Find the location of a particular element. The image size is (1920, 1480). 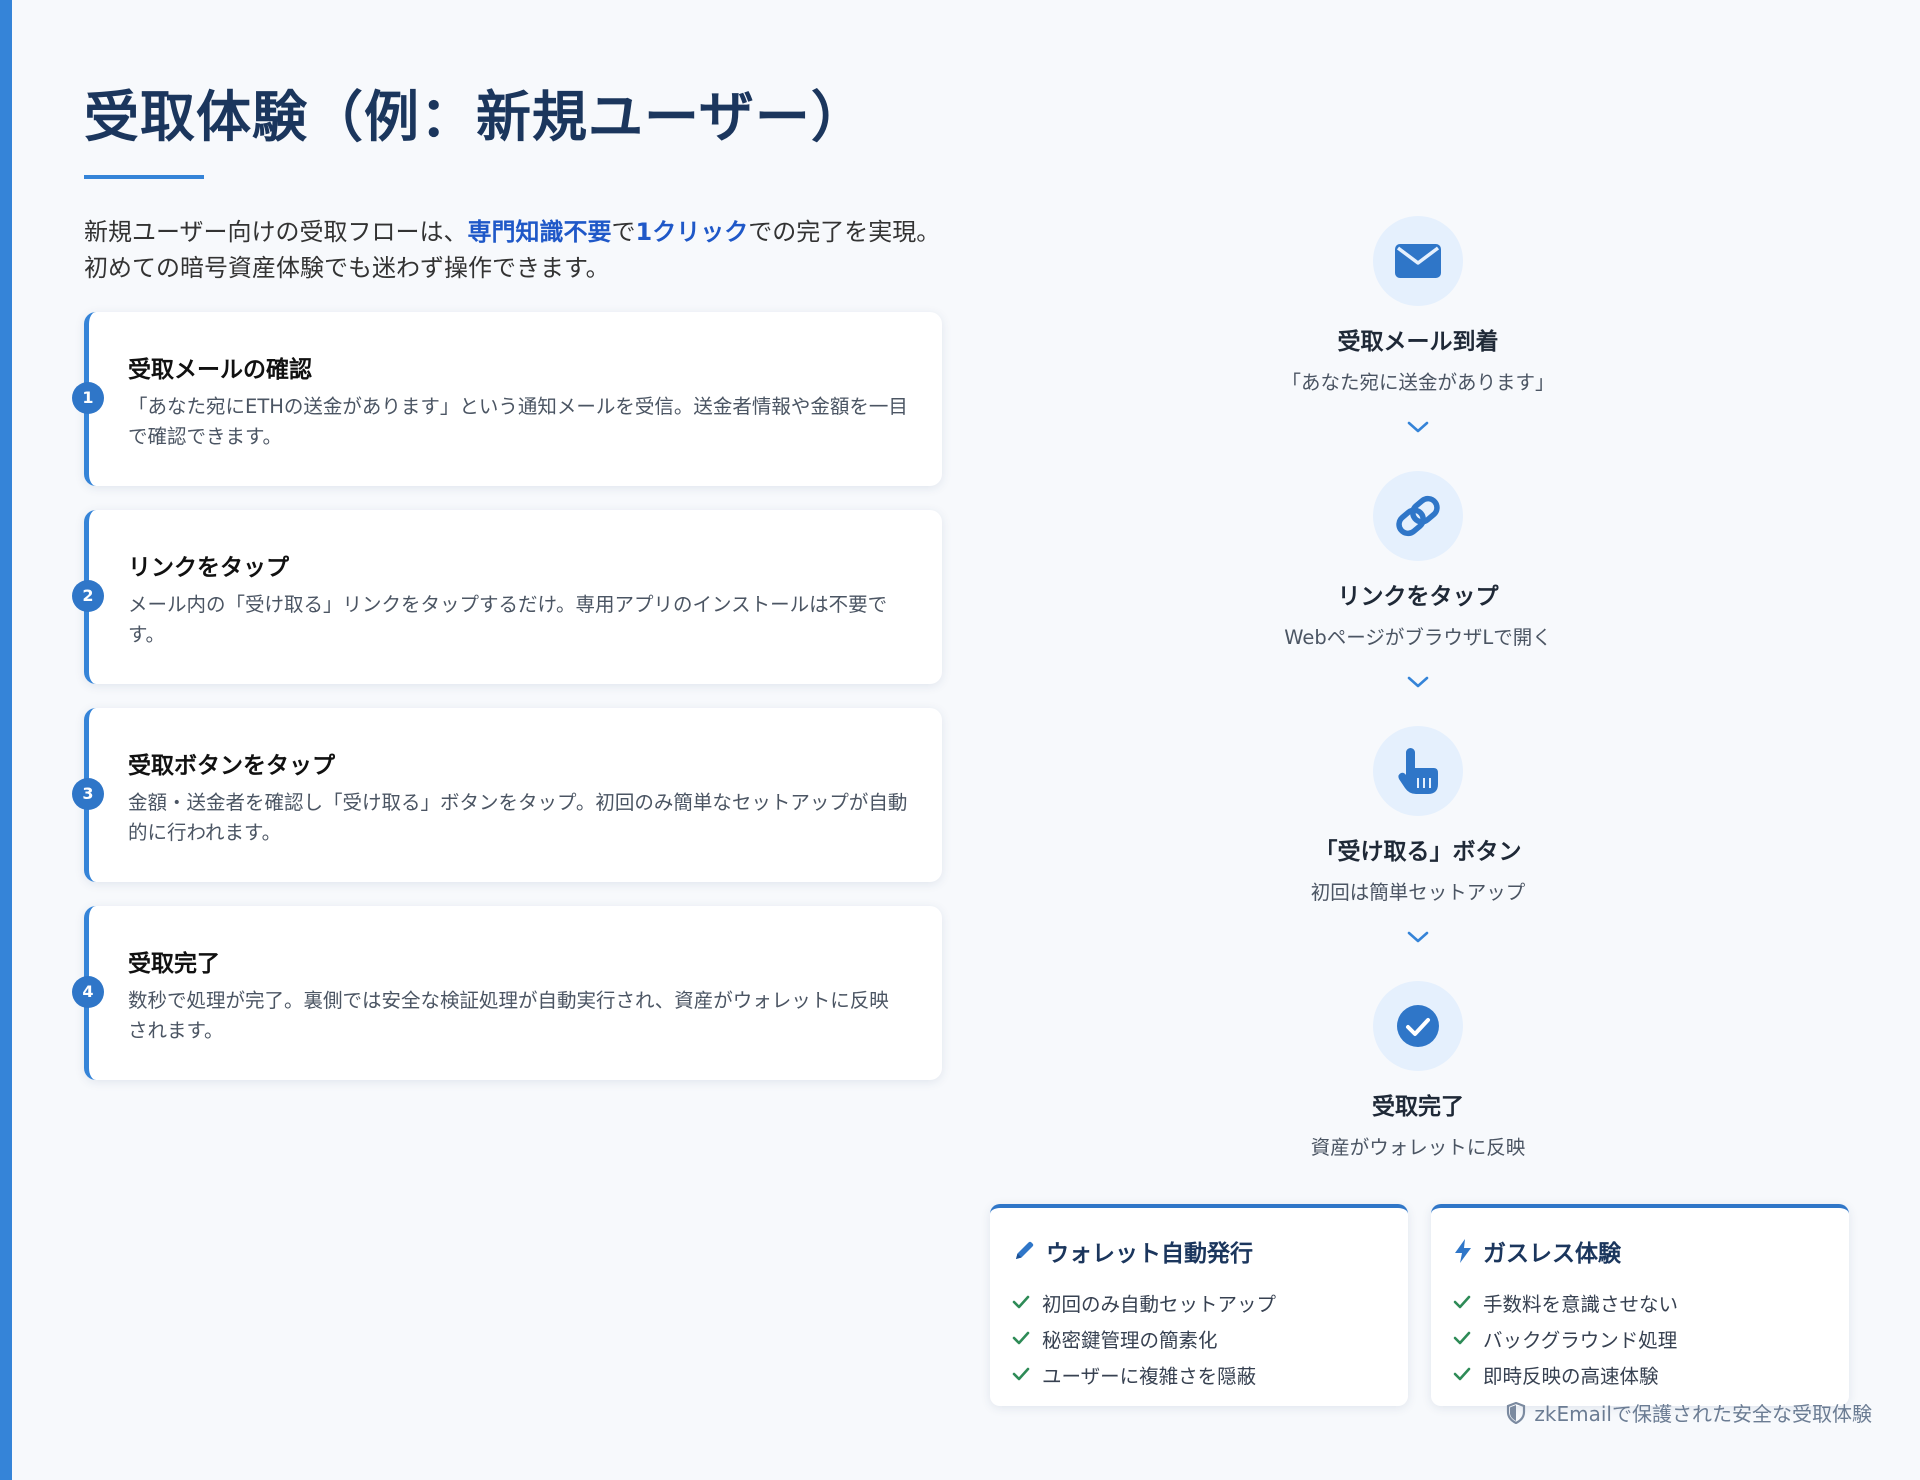

feature-title: ガスレス体験 is located at coordinates (1537, 1251).